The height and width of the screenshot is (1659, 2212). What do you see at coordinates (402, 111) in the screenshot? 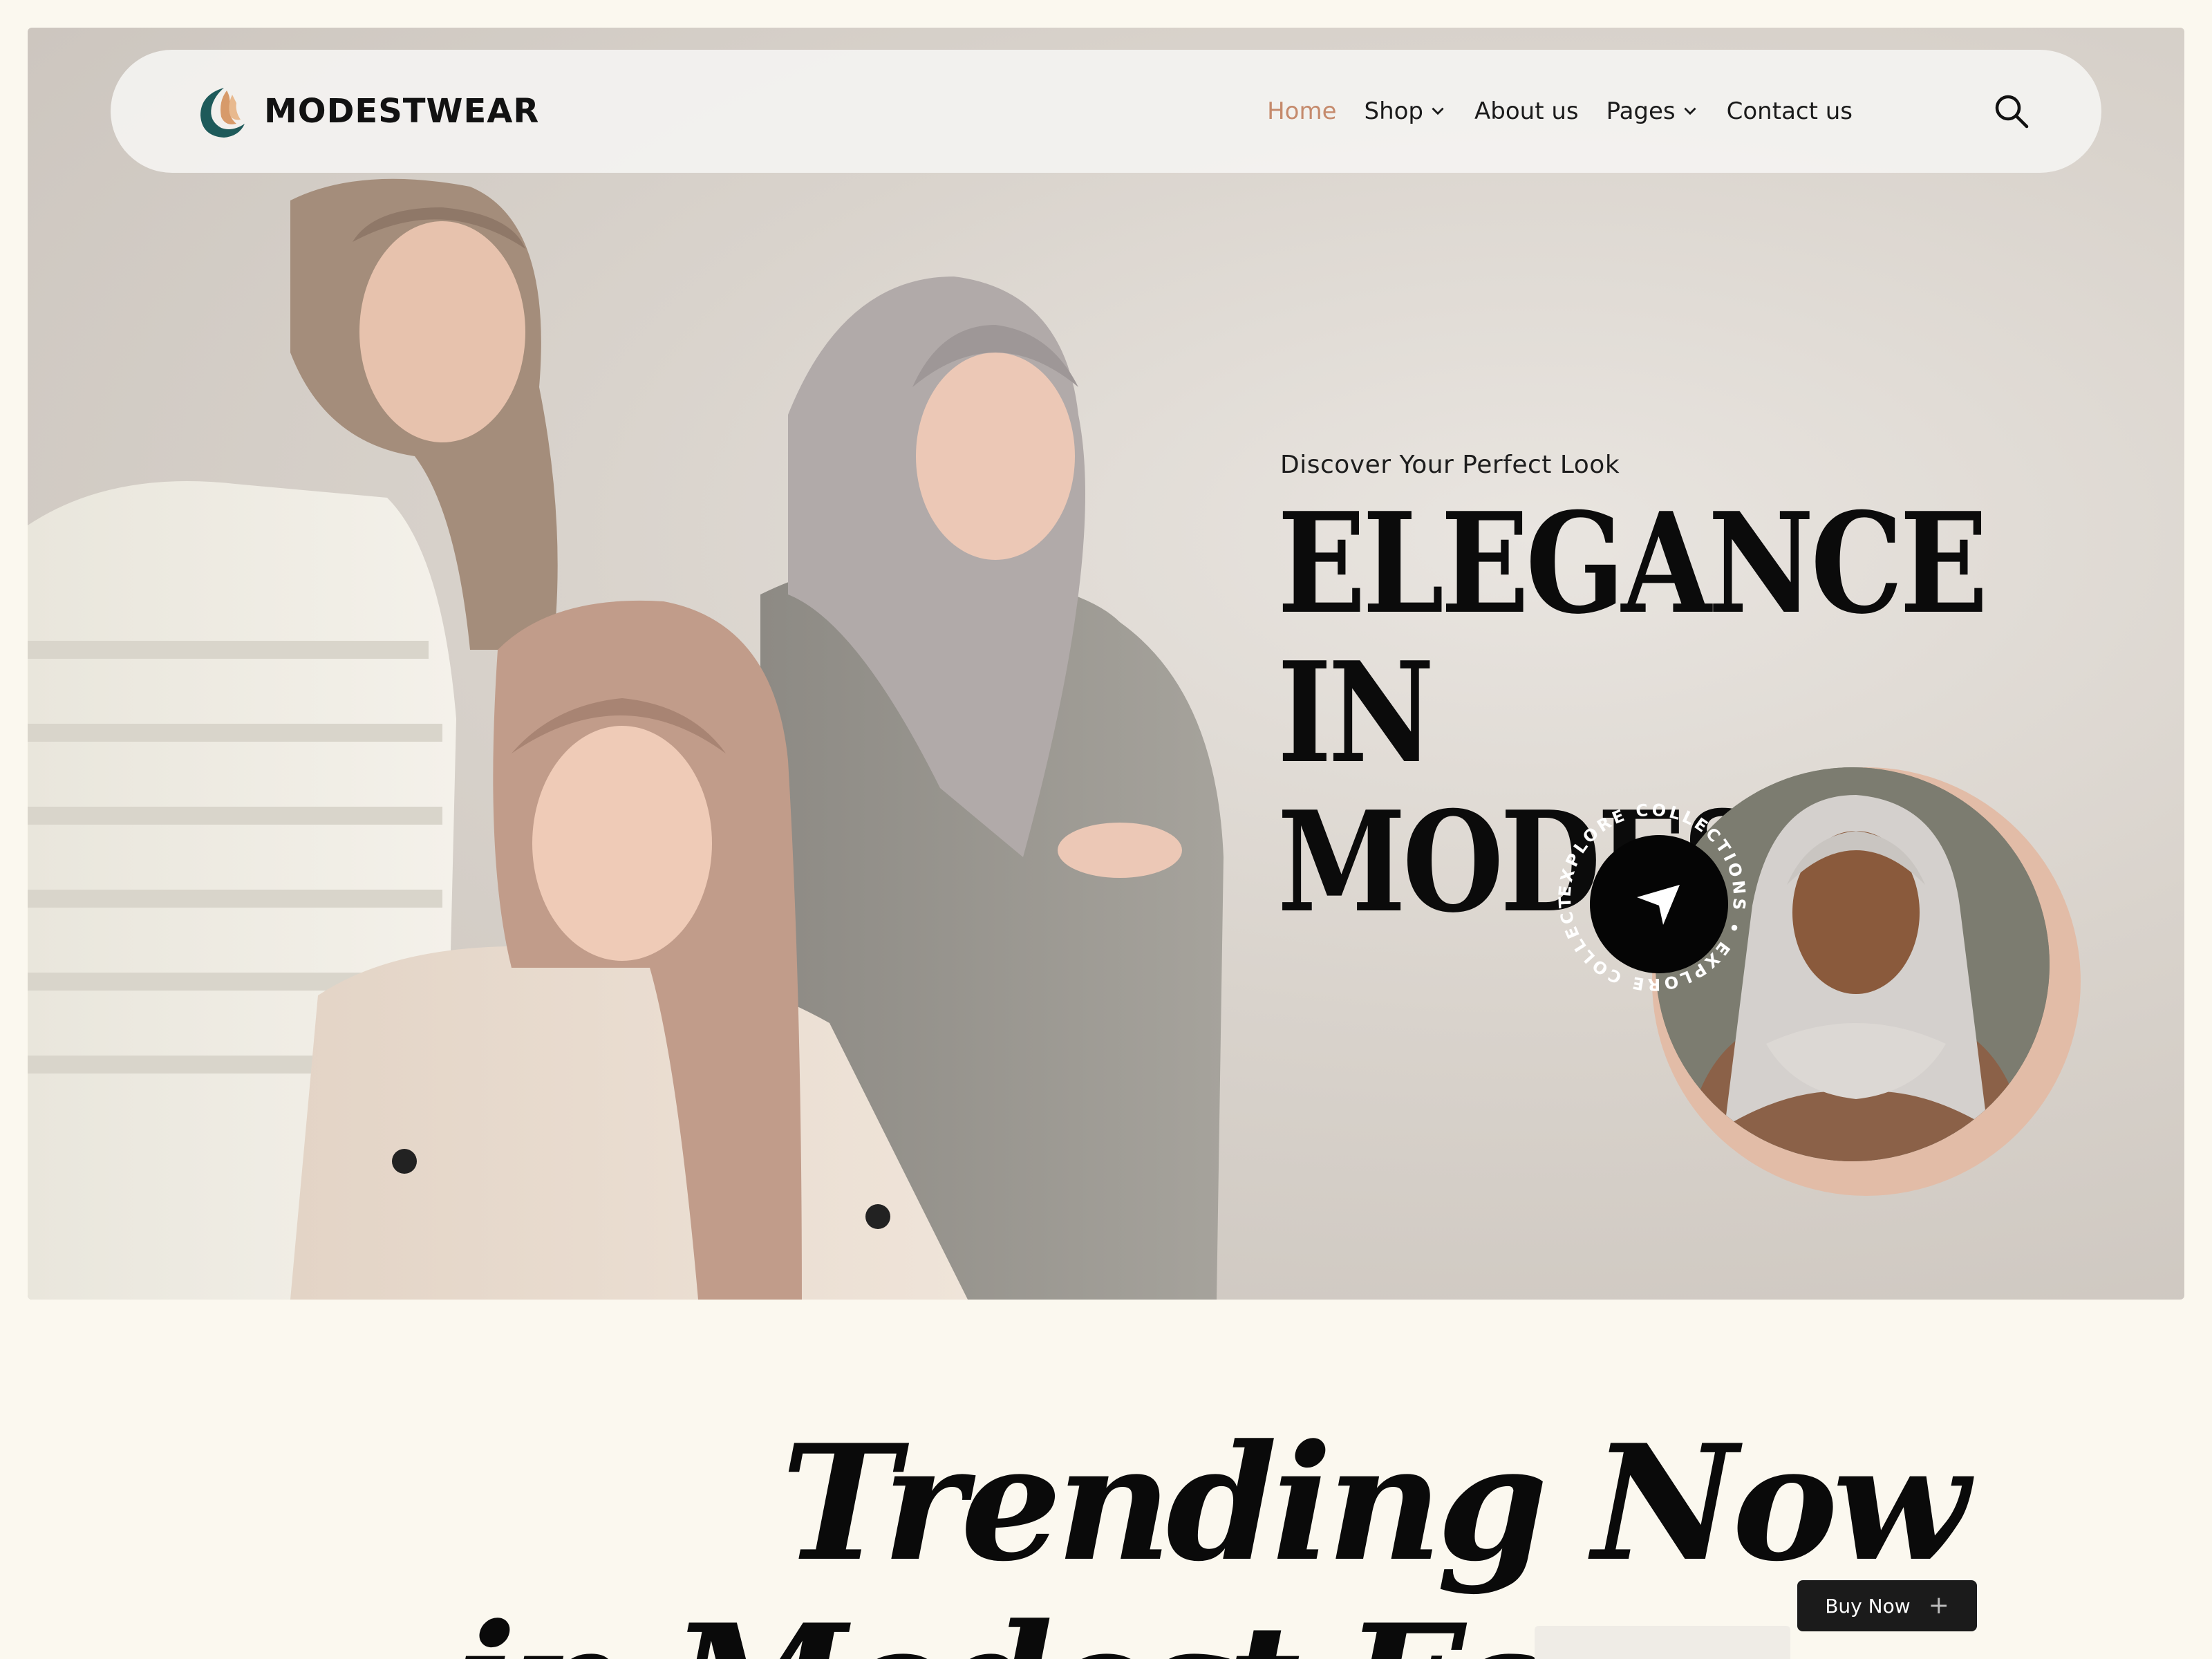
I see `brand-name: MODESTWEAR` at bounding box center [402, 111].